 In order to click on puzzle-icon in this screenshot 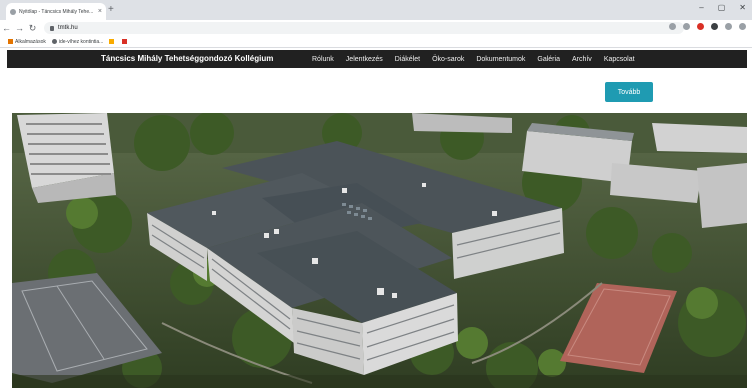, I will do `click(714, 26)`.